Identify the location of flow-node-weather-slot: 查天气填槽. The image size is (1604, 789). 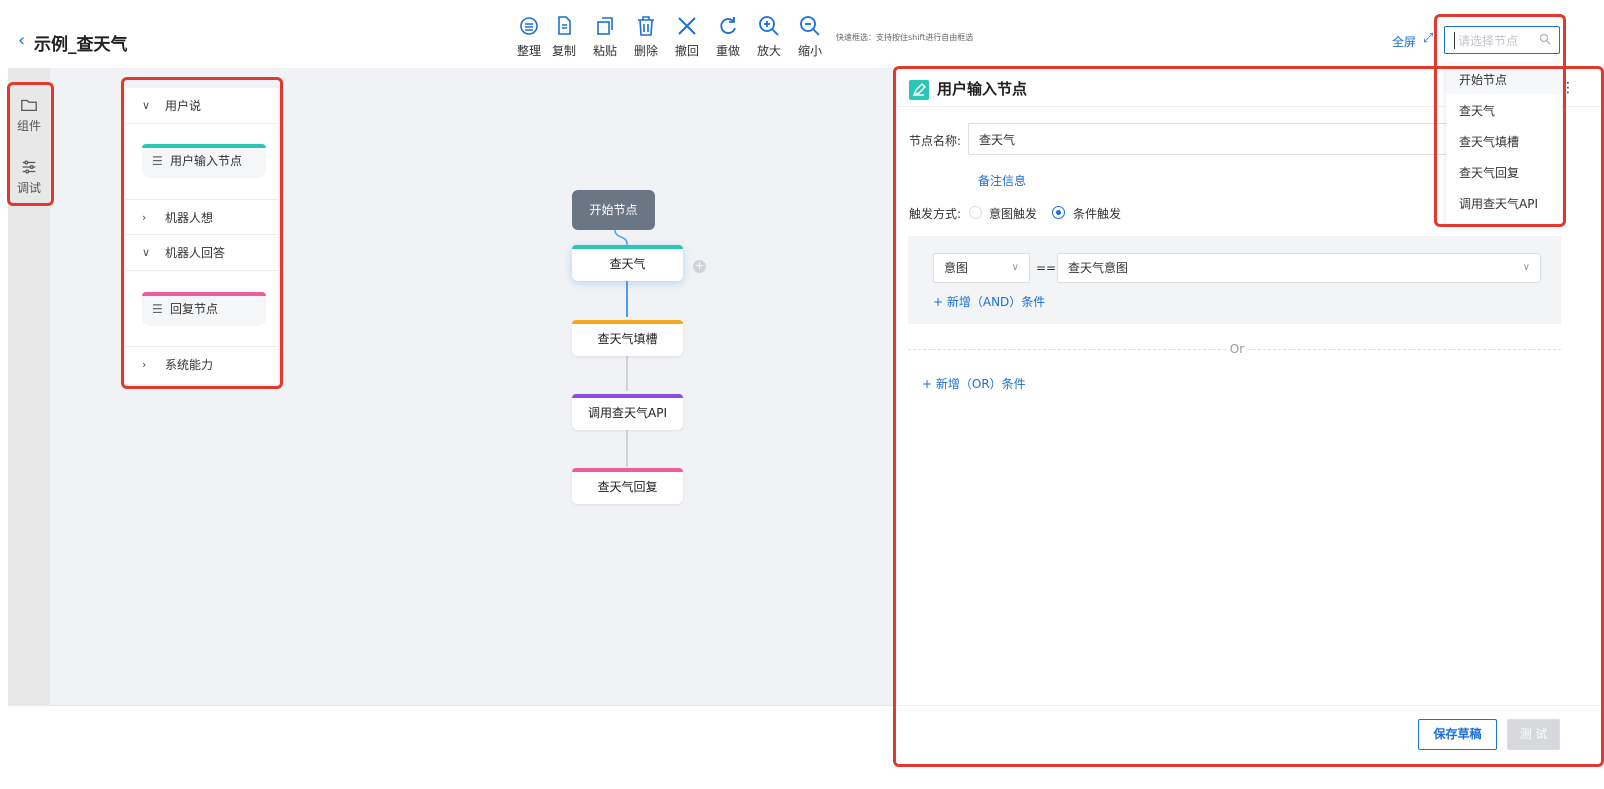
(627, 338).